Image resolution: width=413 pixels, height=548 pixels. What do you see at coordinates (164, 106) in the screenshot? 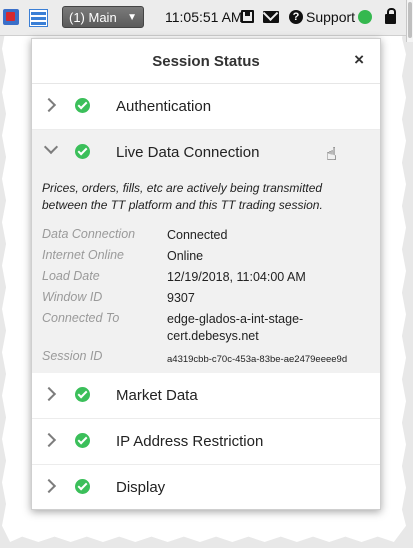
I see `row-label: Authentication` at bounding box center [164, 106].